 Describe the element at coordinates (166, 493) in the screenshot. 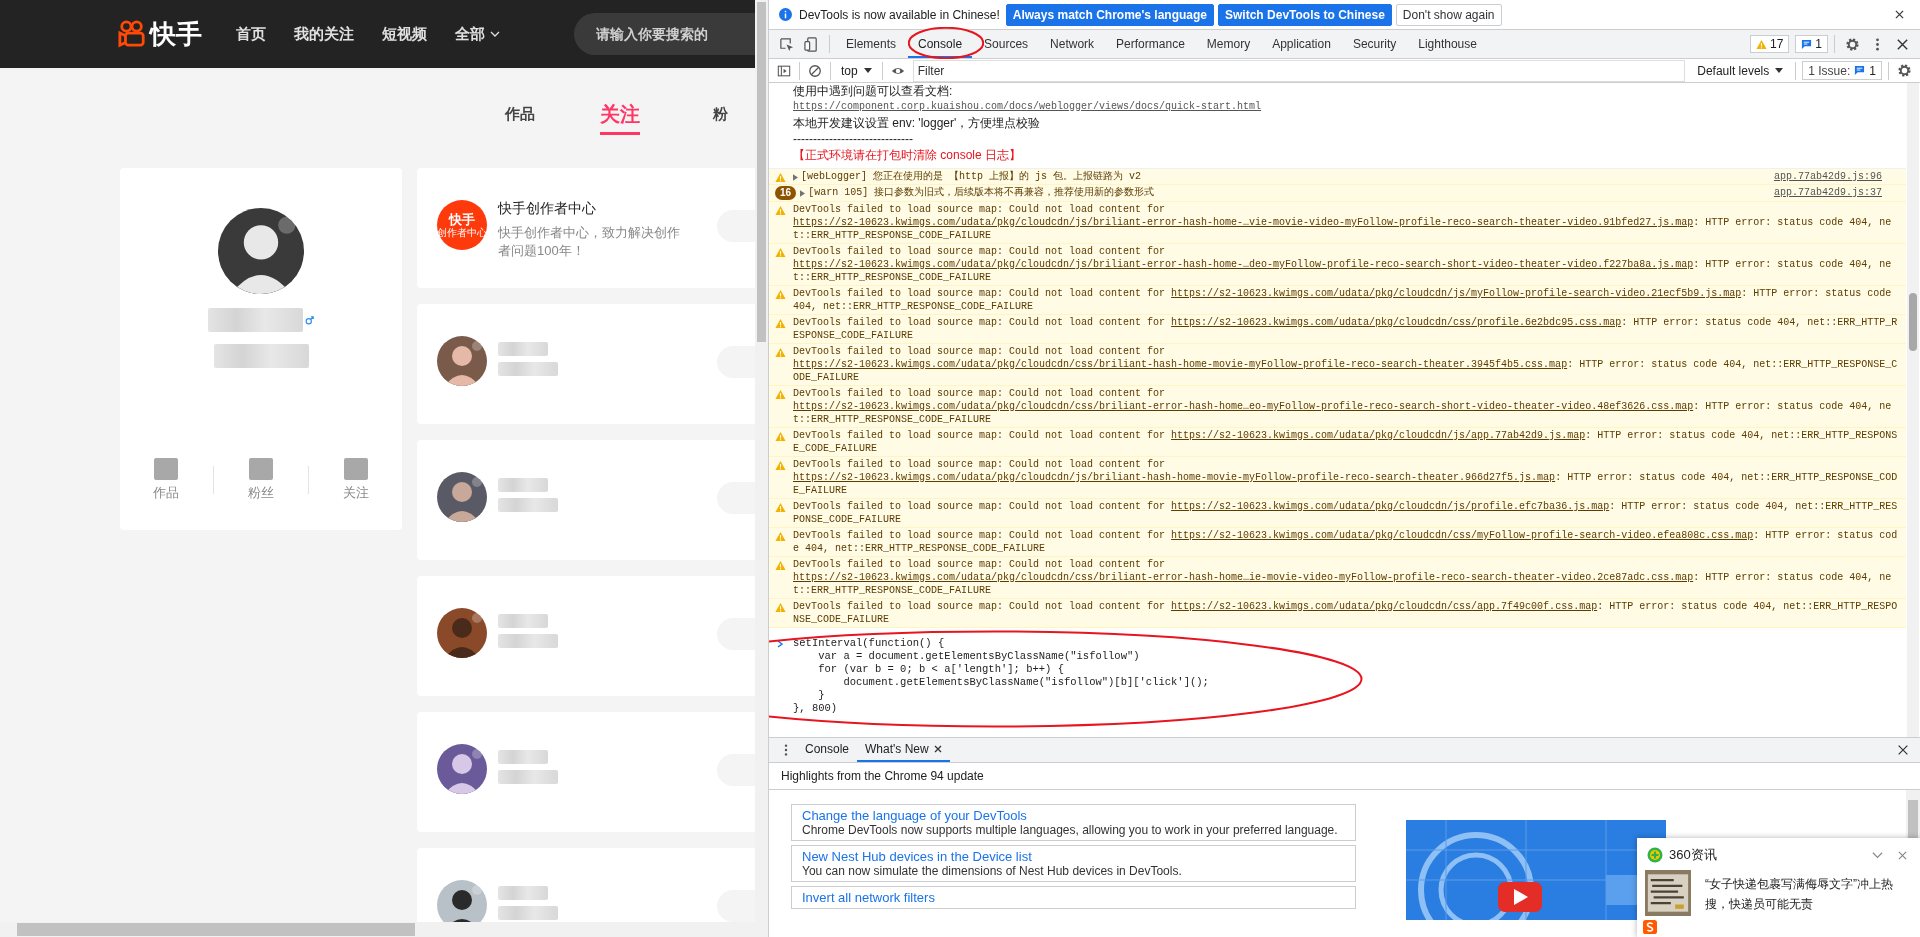

I see `stat-label: 作品` at that location.